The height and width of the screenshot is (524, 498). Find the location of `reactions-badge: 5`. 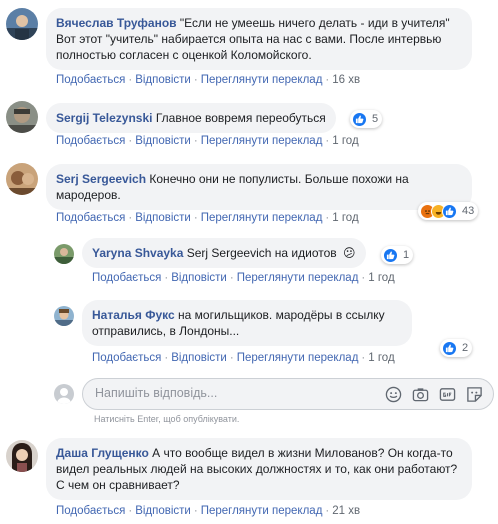

reactions-badge: 5 is located at coordinates (366, 119).